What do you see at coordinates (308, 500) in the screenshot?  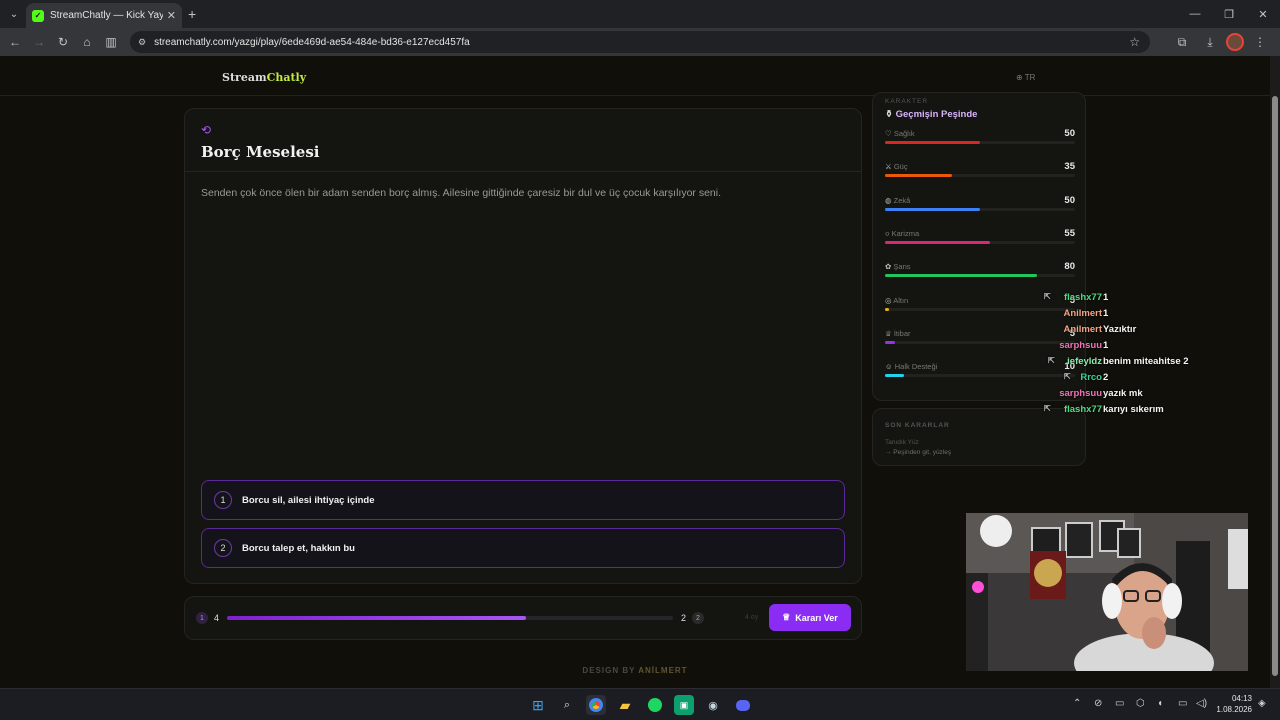 I see `choice-label: Borcu sil, ailesi ihtiyaç içinde` at bounding box center [308, 500].